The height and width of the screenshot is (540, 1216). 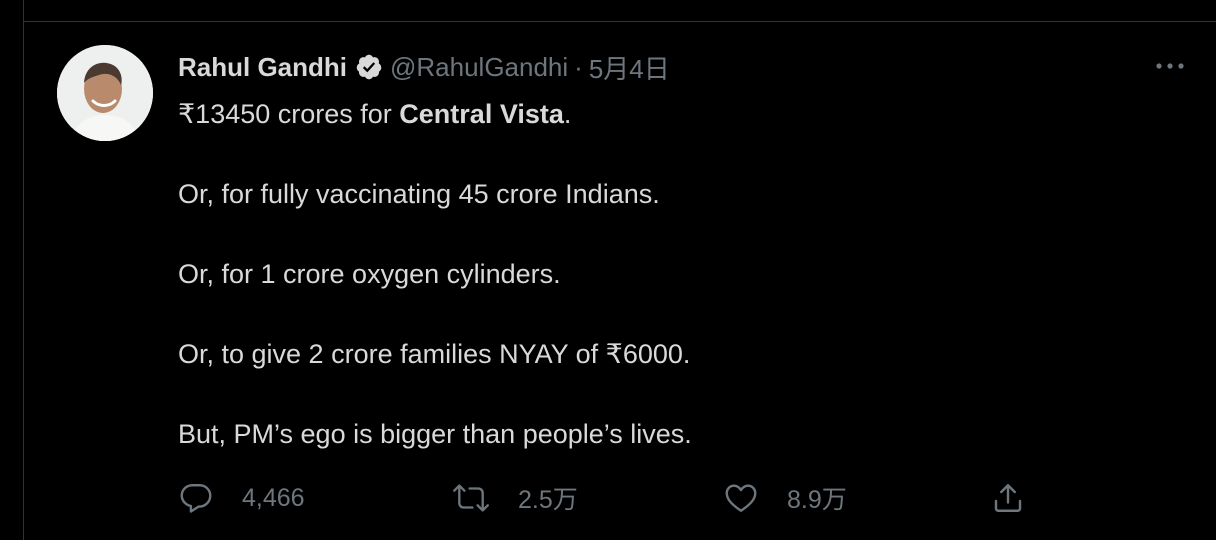 What do you see at coordinates (289, 114) in the screenshot?
I see `tweet-line-1-prefix: ₹13450 crores for` at bounding box center [289, 114].